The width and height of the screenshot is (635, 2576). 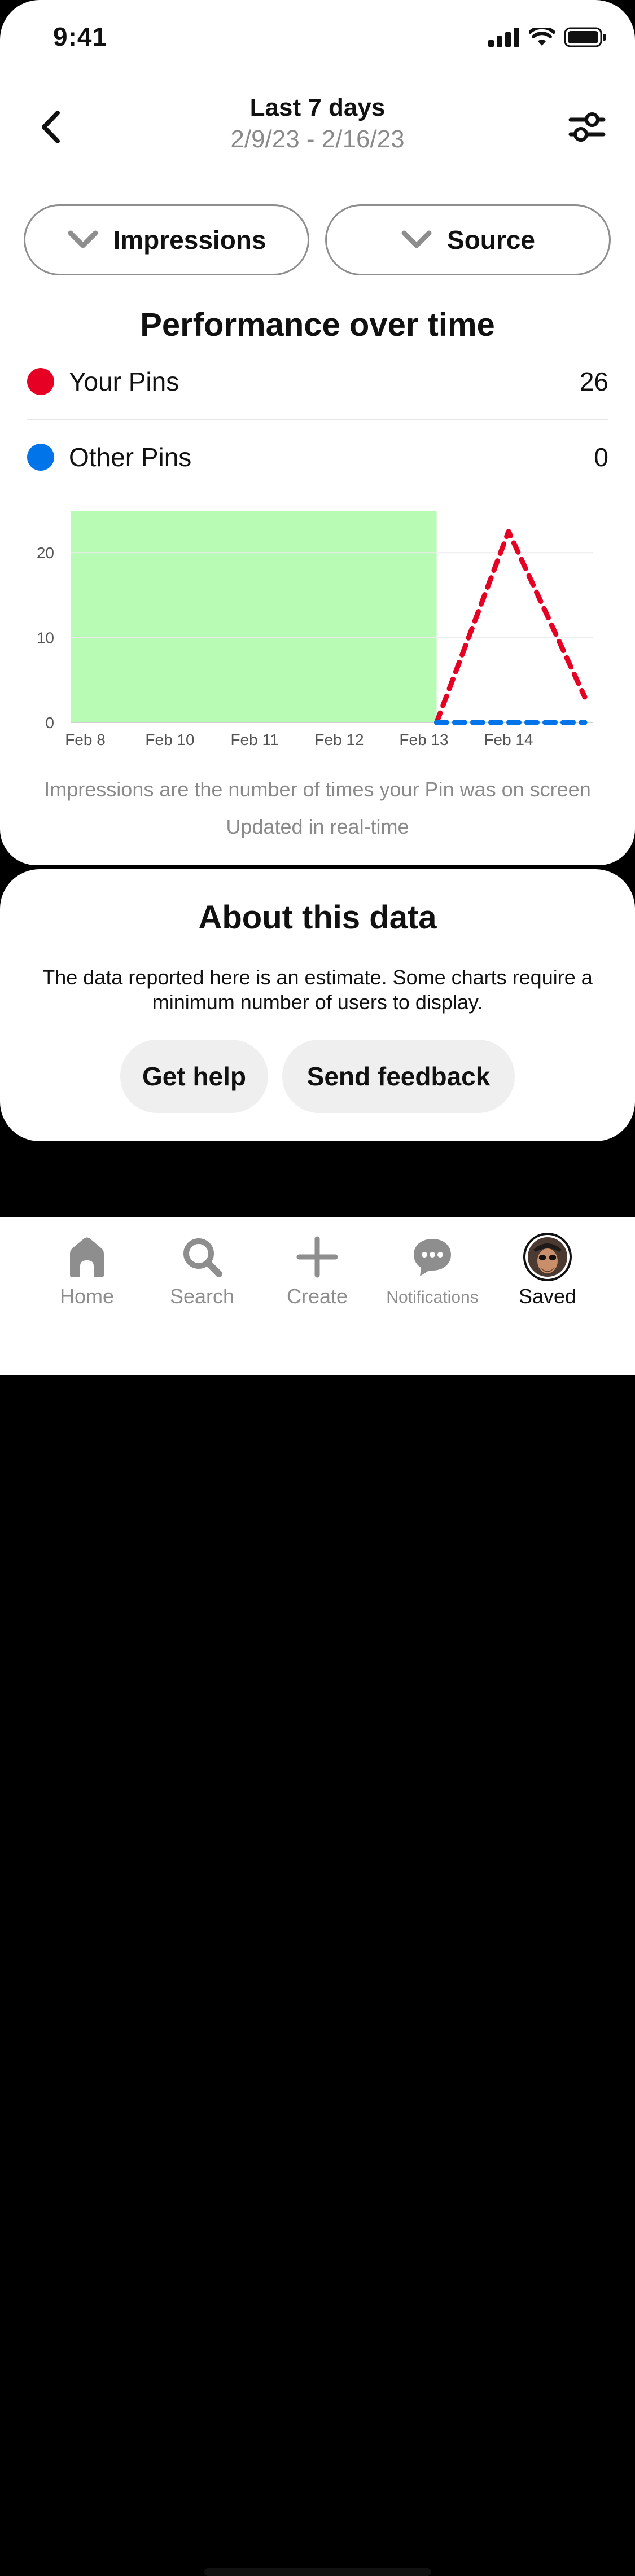 I want to click on tab-create: Create, so click(x=317, y=1270).